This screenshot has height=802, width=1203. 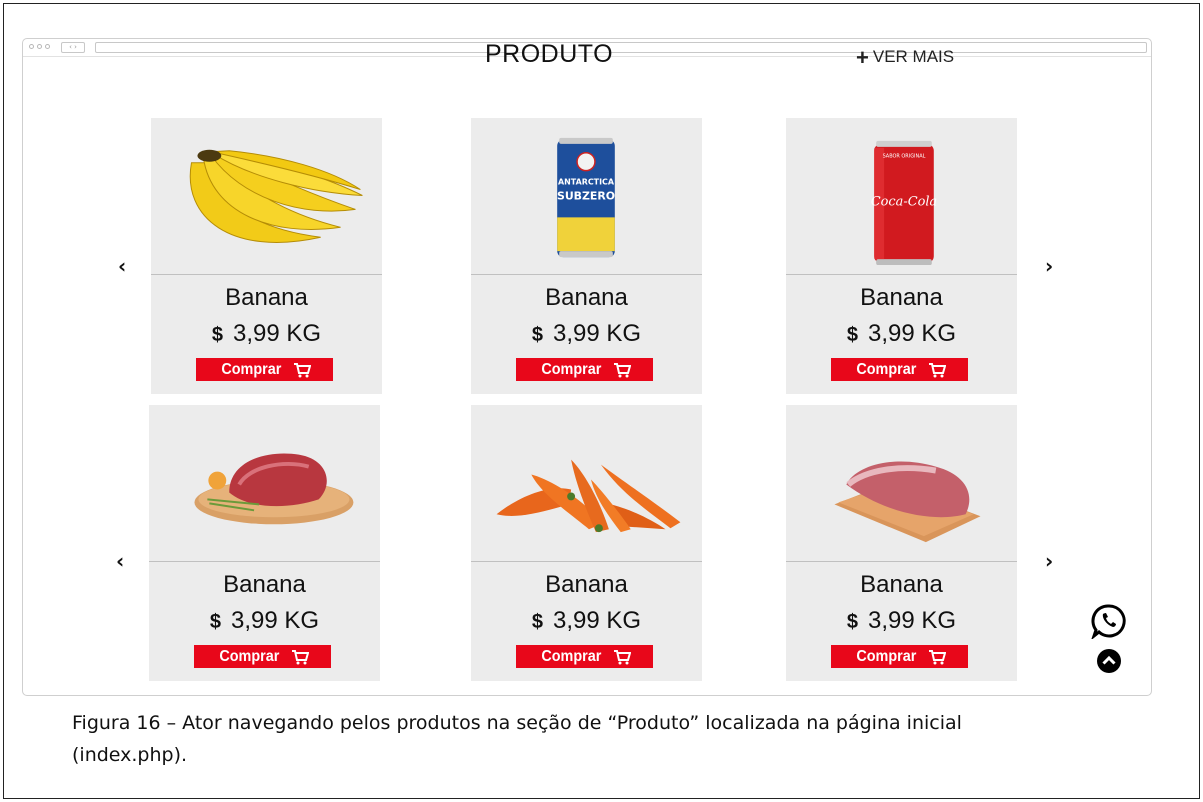 I want to click on beer-can-image: ANTARCTICA SUBZERO, so click(x=586, y=196).